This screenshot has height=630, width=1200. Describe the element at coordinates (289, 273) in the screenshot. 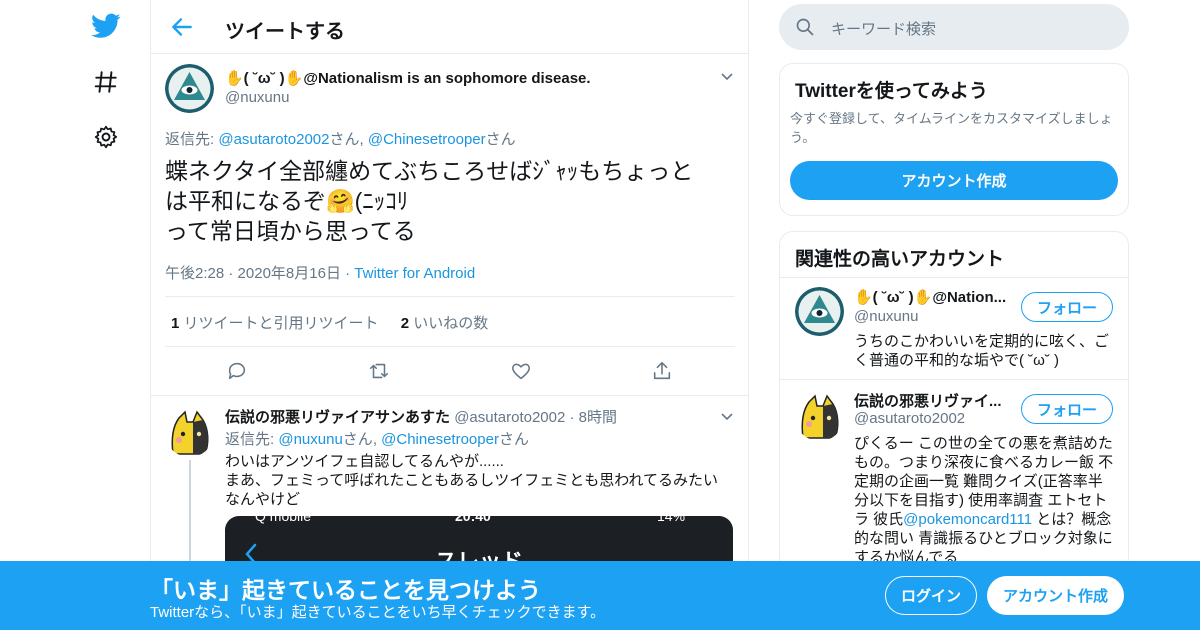

I see `tweet-date: 2020年8月16日` at that location.